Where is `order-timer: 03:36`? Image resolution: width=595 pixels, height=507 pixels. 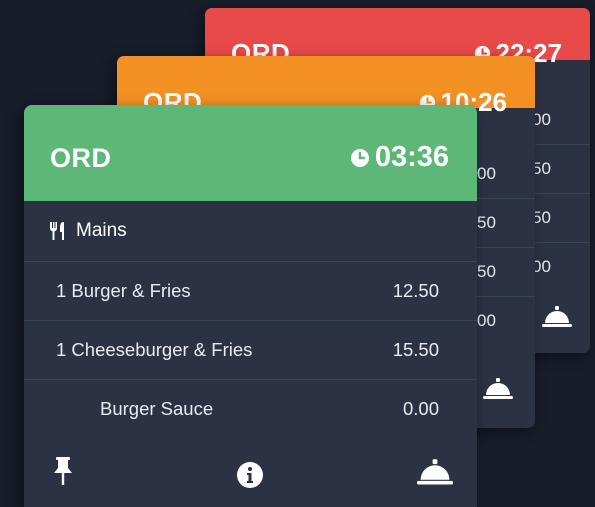 order-timer: 03:36 is located at coordinates (399, 157).